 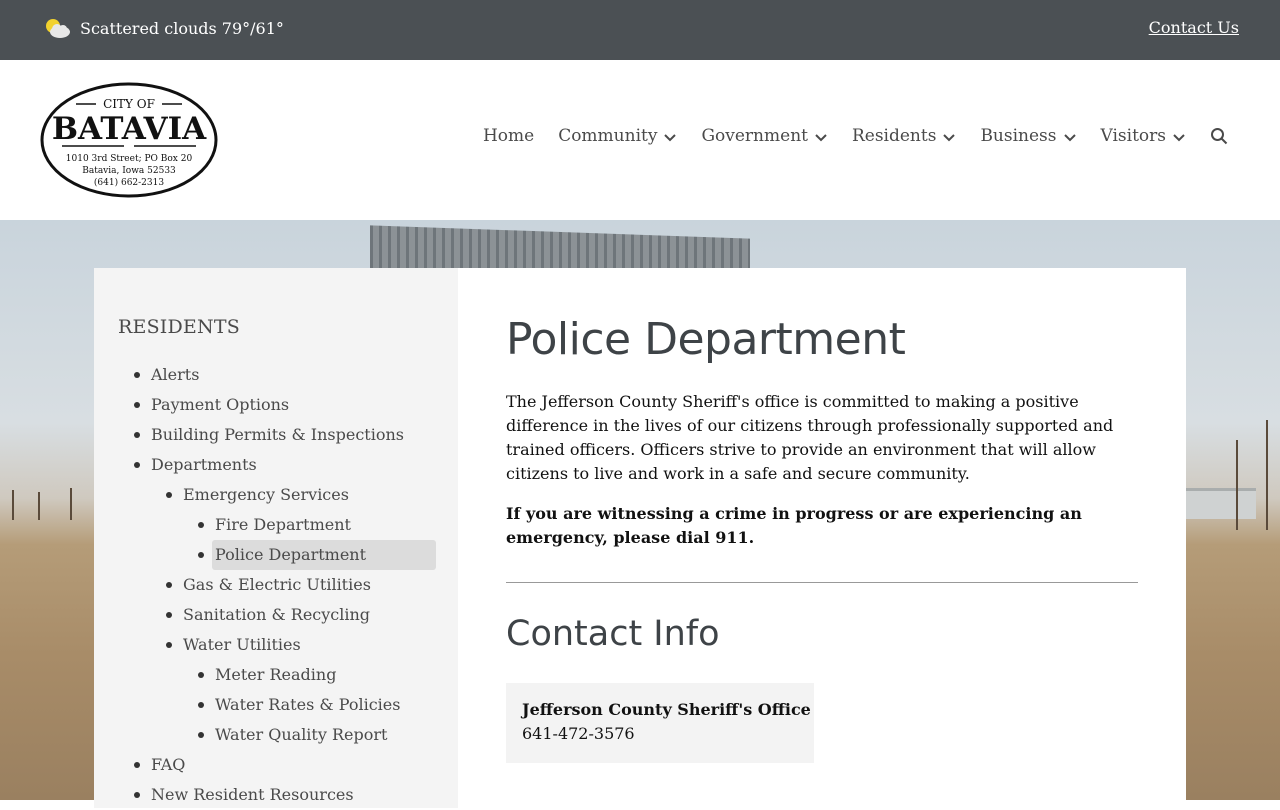 What do you see at coordinates (129, 104) in the screenshot?
I see `svg-text: CITY OF` at bounding box center [129, 104].